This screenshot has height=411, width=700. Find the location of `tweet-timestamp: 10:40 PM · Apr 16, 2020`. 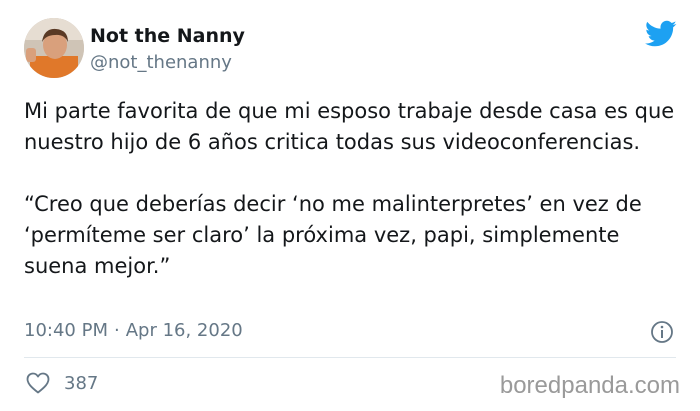

tweet-timestamp: 10:40 PM · Apr 16, 2020 is located at coordinates (133, 331).